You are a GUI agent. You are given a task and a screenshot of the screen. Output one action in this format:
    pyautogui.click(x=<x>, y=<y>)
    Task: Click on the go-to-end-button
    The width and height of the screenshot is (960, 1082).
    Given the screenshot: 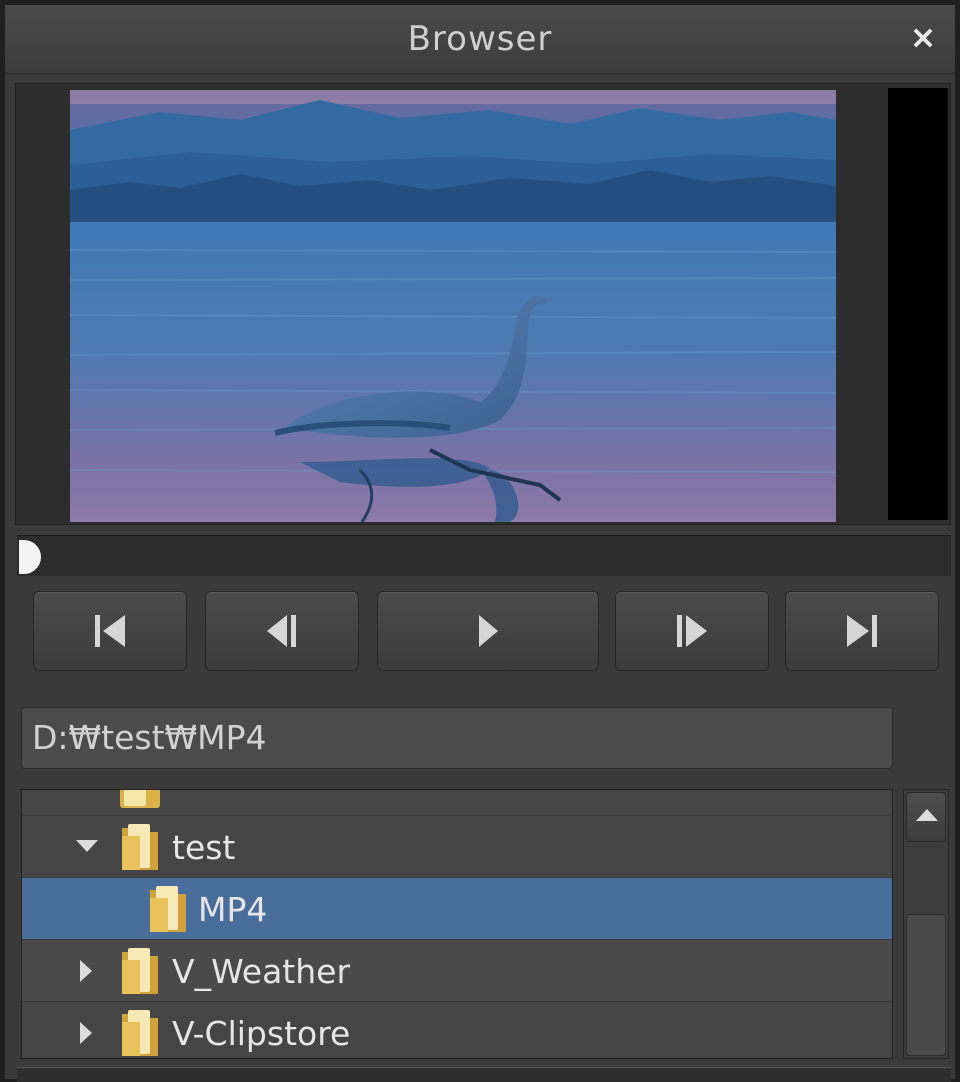 What is the action you would take?
    pyautogui.click(x=862, y=631)
    